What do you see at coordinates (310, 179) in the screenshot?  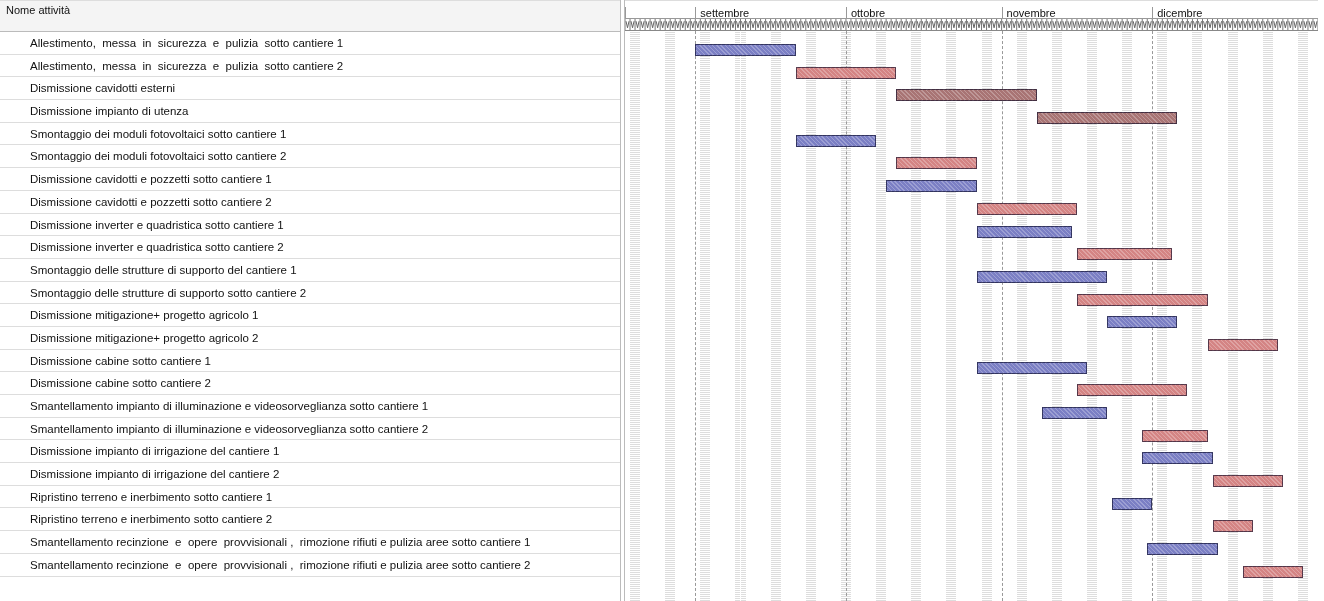 I see `task-name: Dismissione cavidotti e pozzetti sotto cantiere 1` at bounding box center [310, 179].